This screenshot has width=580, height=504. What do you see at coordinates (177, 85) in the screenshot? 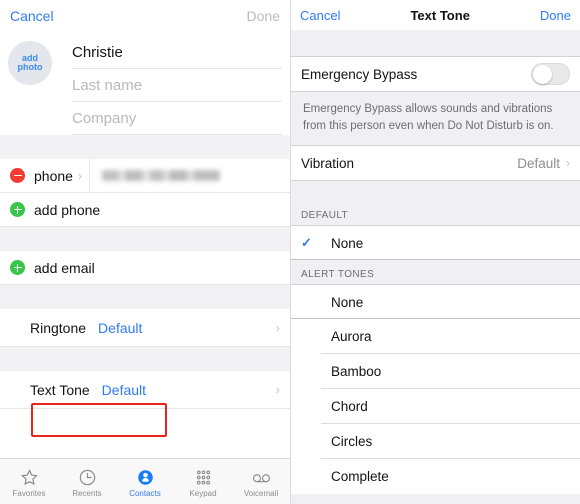
I see `last-name-field: Last name` at bounding box center [177, 85].